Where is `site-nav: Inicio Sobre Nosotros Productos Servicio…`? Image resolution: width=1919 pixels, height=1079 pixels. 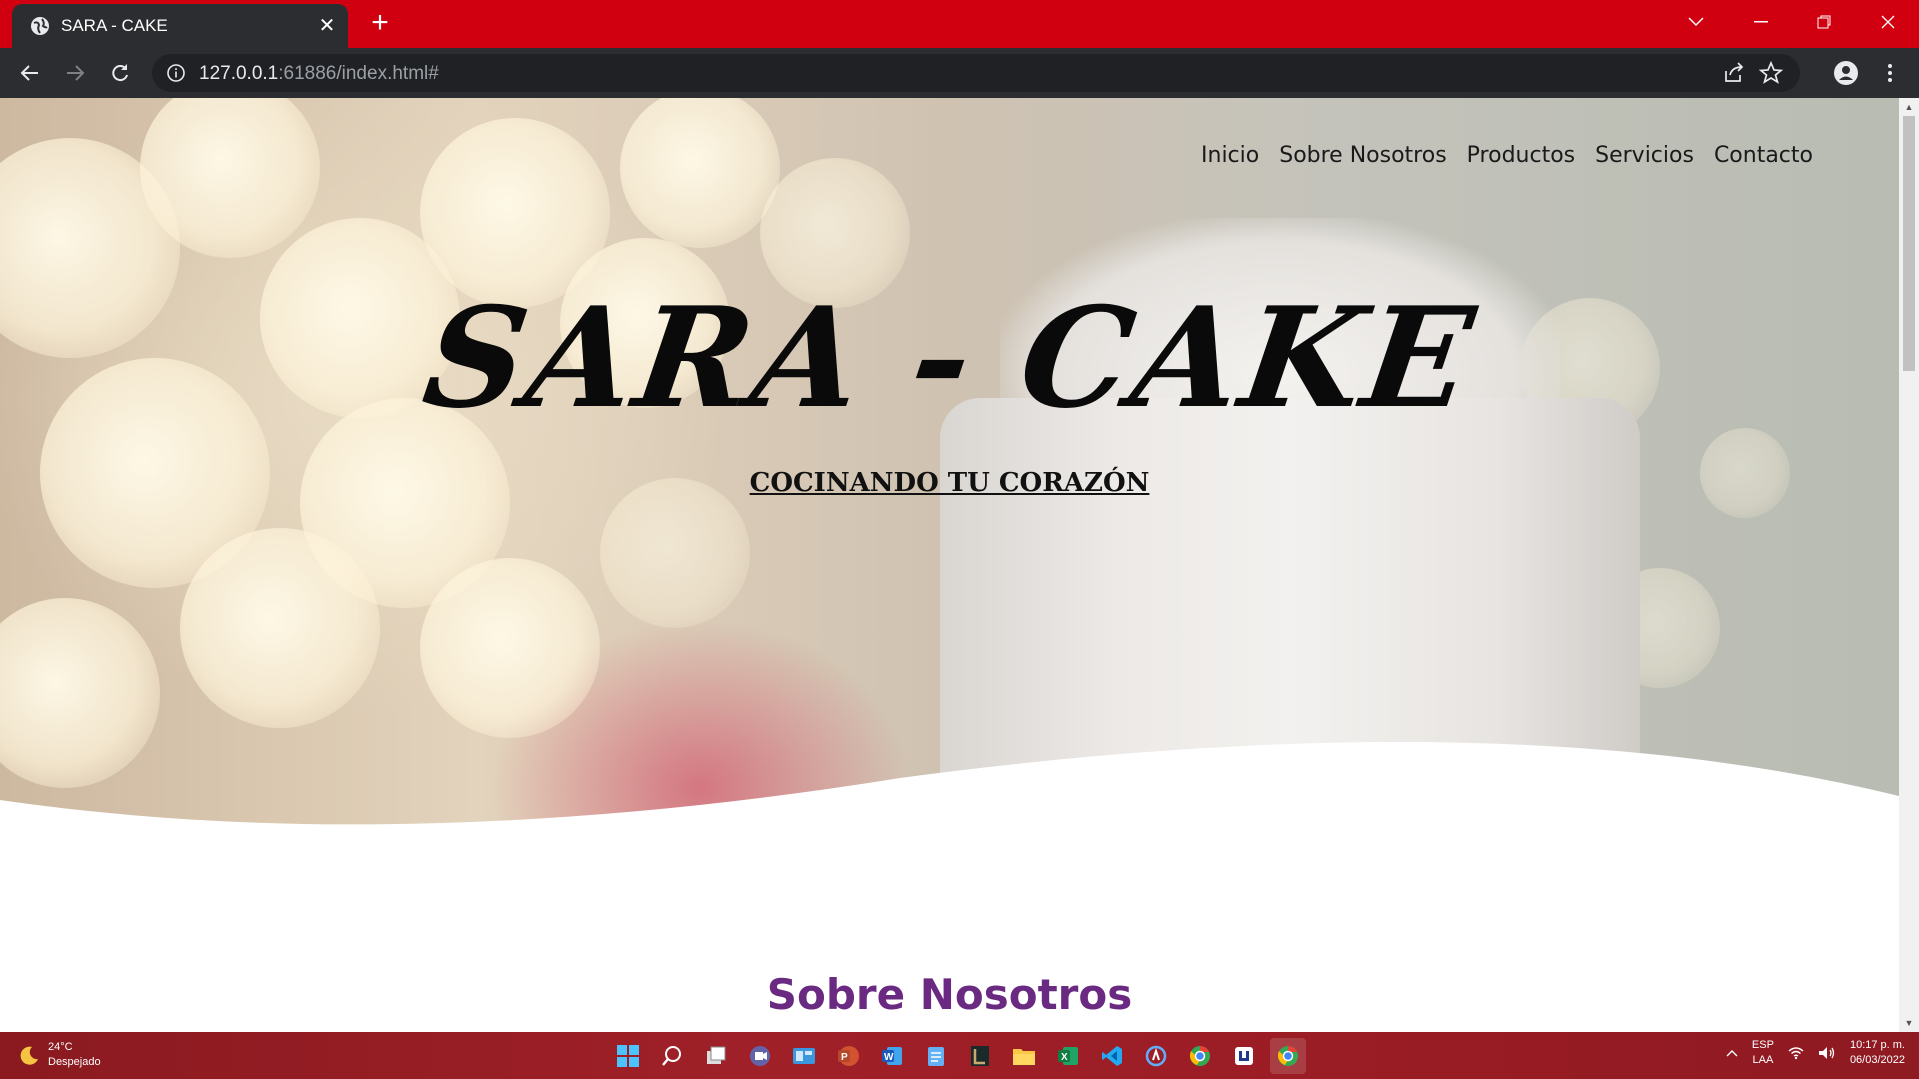 site-nav: Inicio Sobre Nosotros Productos Servicio… is located at coordinates (1507, 155).